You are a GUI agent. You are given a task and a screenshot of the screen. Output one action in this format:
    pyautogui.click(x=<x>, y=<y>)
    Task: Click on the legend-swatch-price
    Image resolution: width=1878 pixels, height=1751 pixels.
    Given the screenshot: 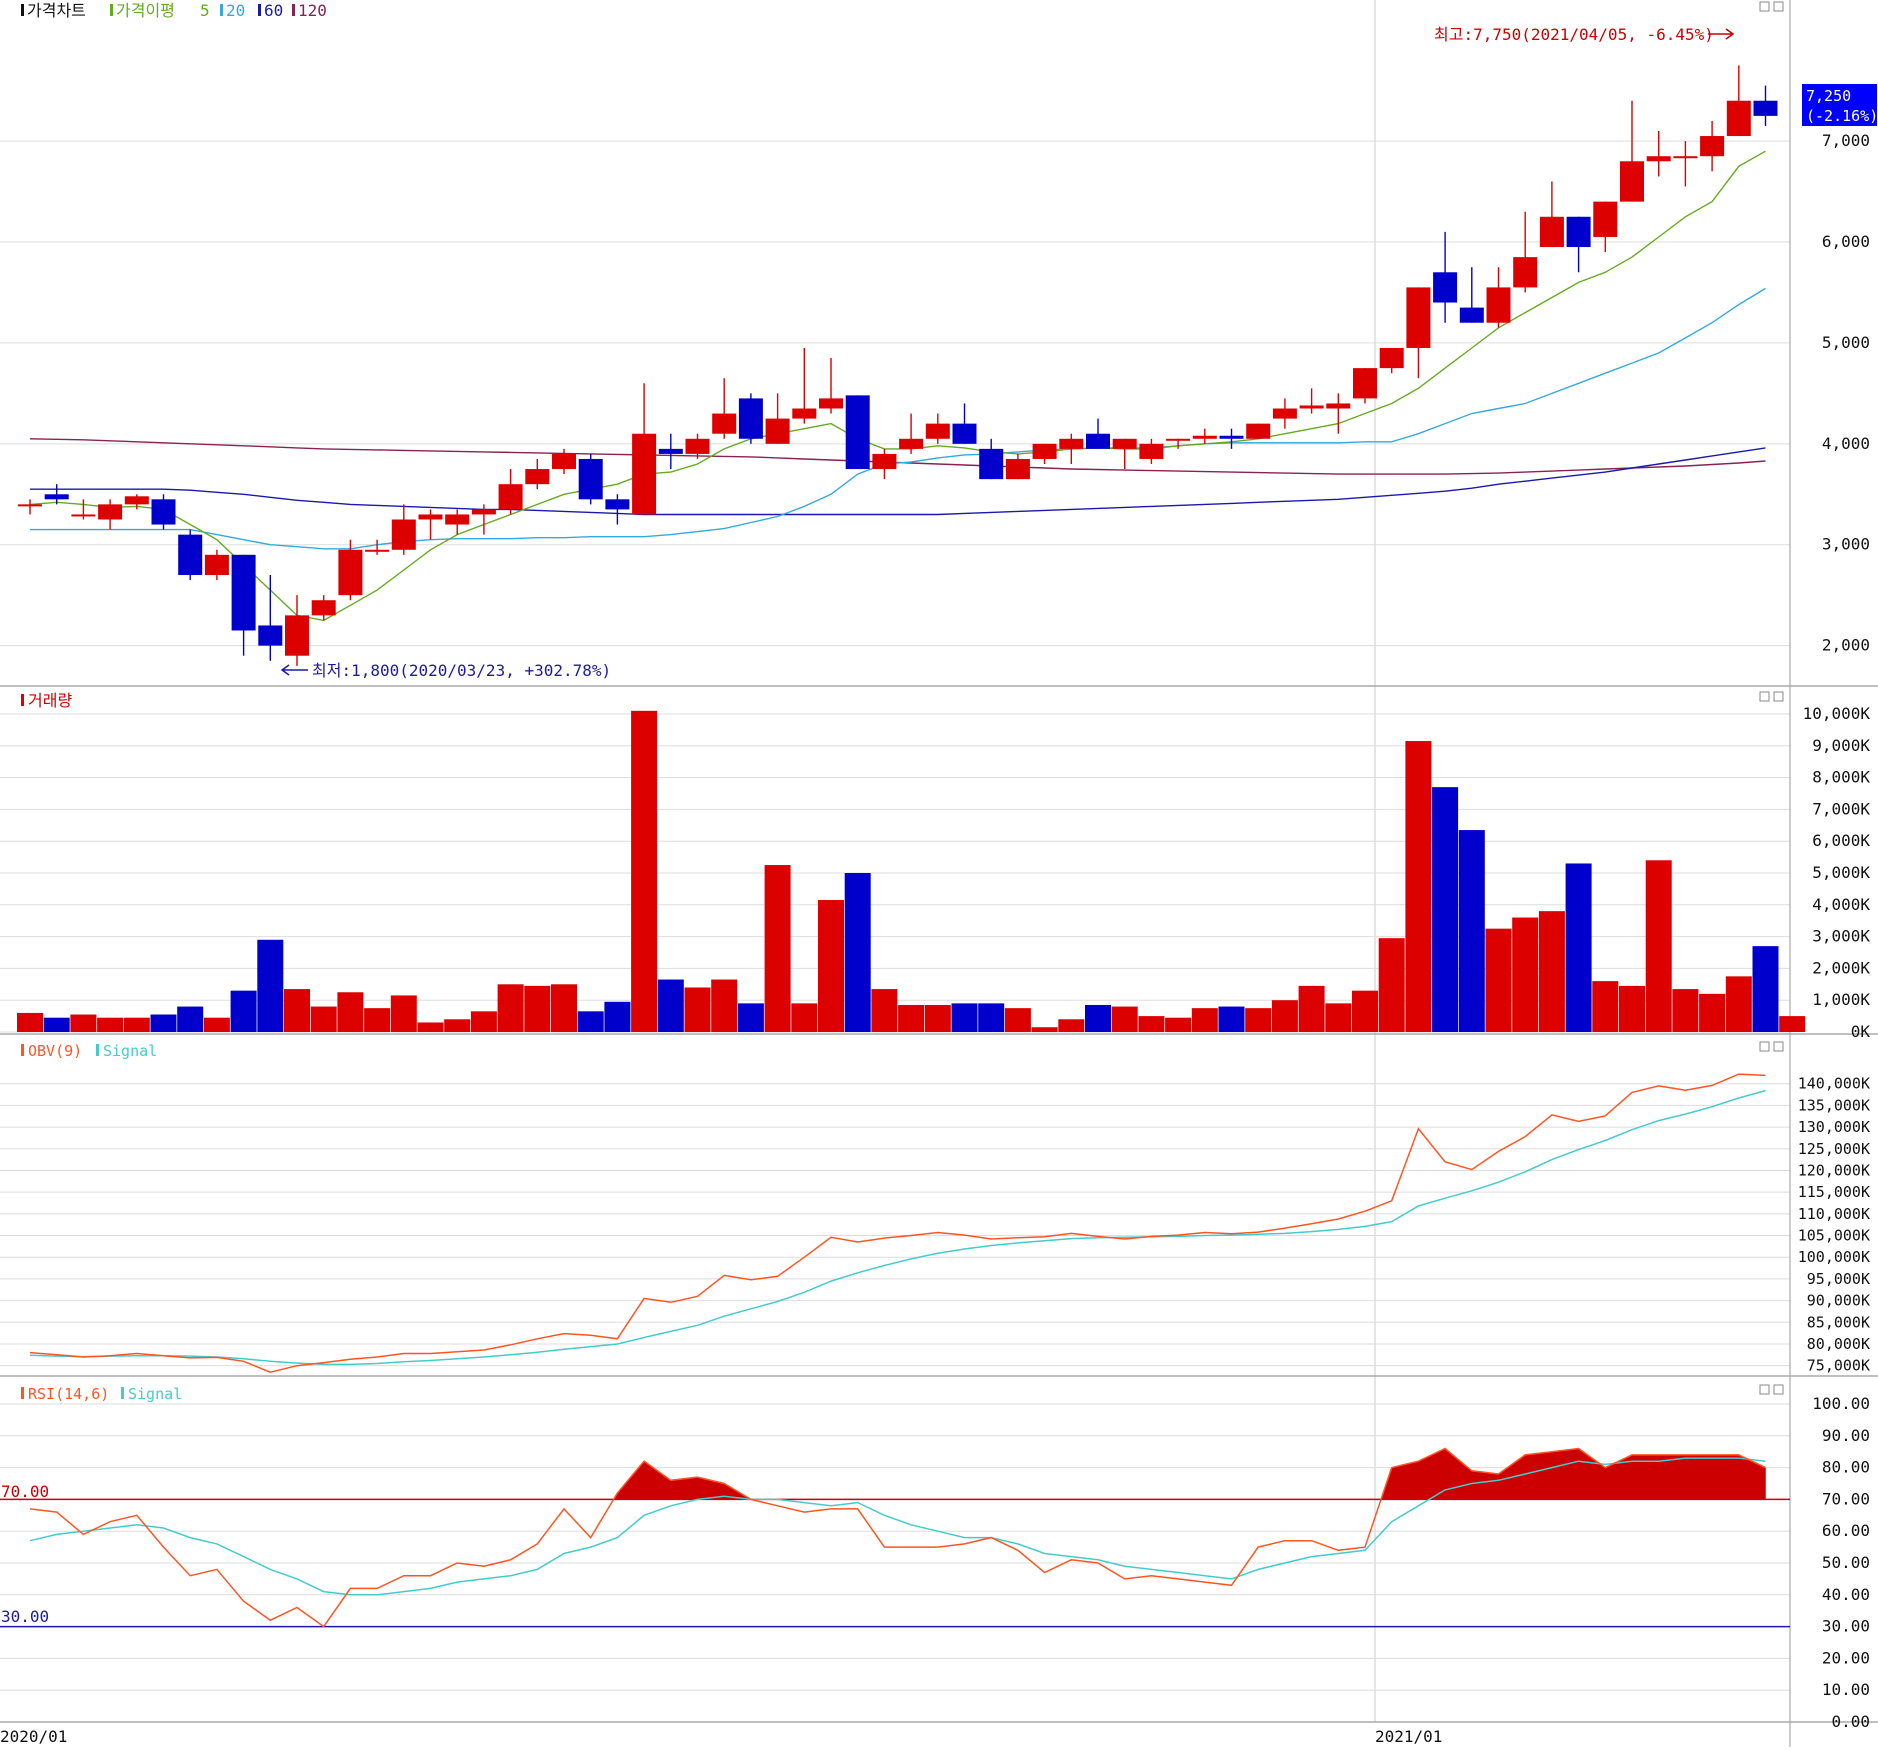 What is the action you would take?
    pyautogui.click(x=22, y=10)
    